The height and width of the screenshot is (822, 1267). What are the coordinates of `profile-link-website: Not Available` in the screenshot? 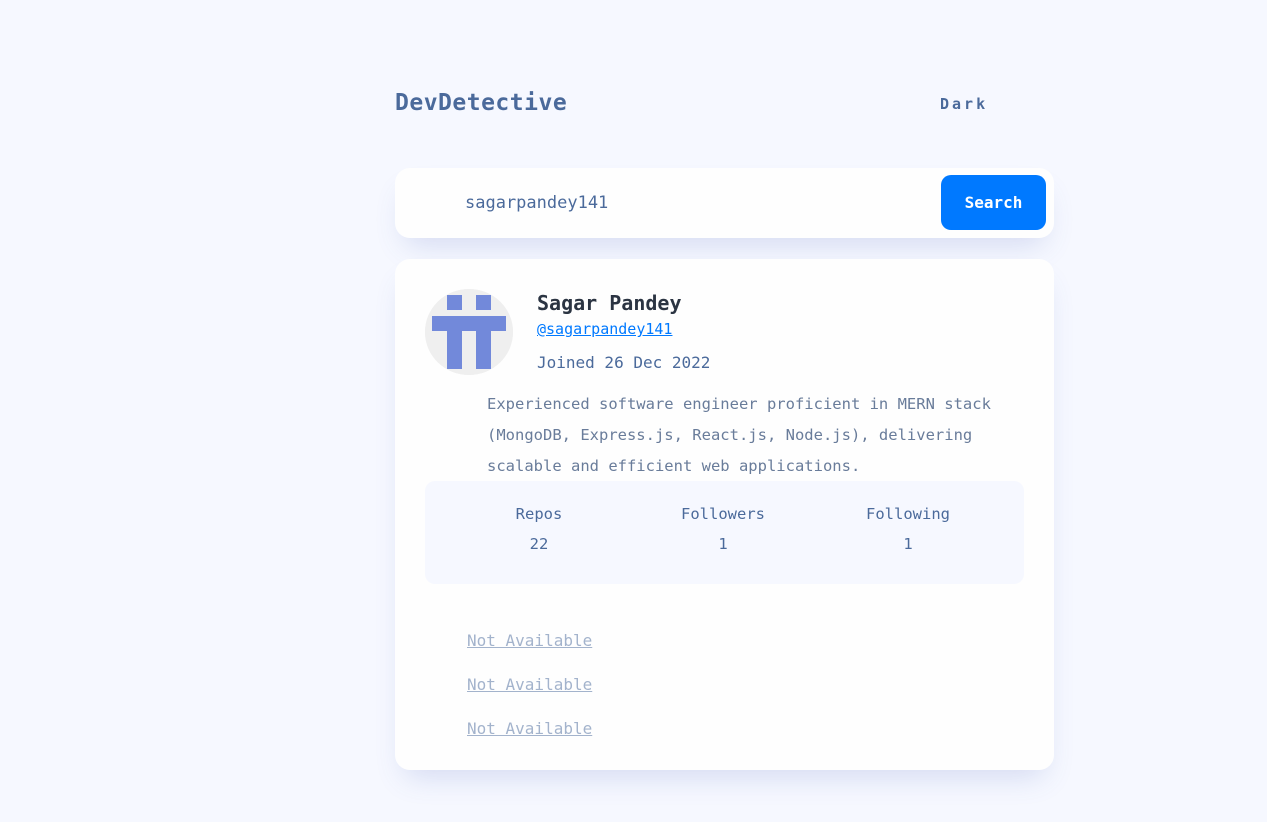 It's located at (529, 684).